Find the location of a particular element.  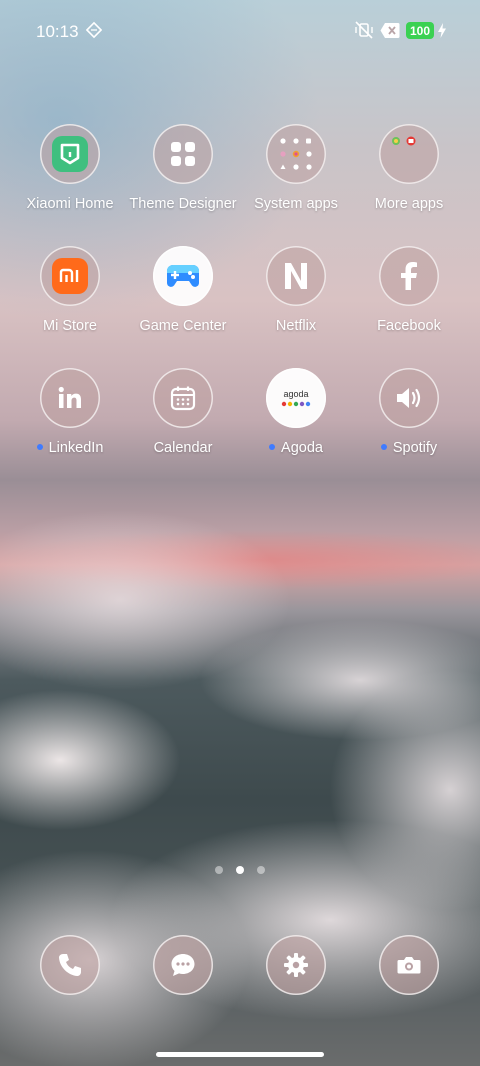

camera-icon is located at coordinates (409, 965).